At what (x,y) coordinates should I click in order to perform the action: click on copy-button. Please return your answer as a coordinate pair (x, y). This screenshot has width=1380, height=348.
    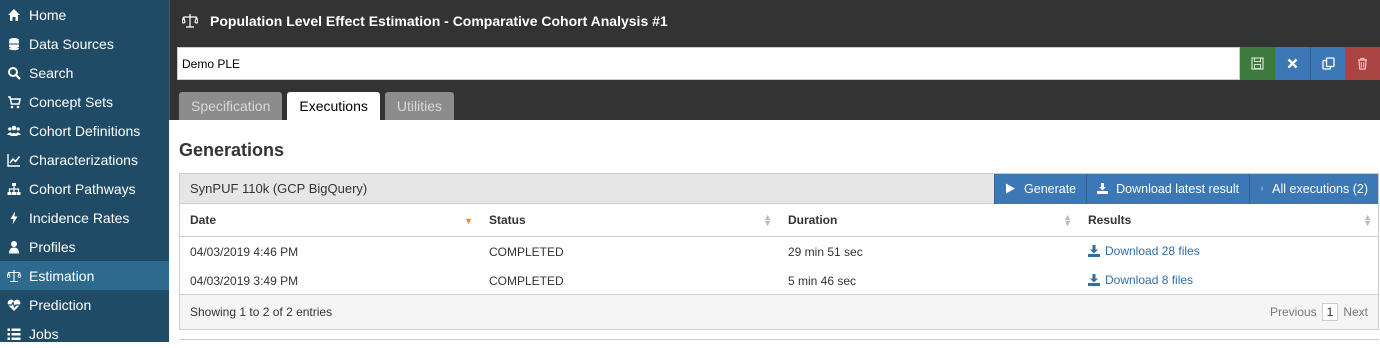
    Looking at the image, I should click on (1327, 63).